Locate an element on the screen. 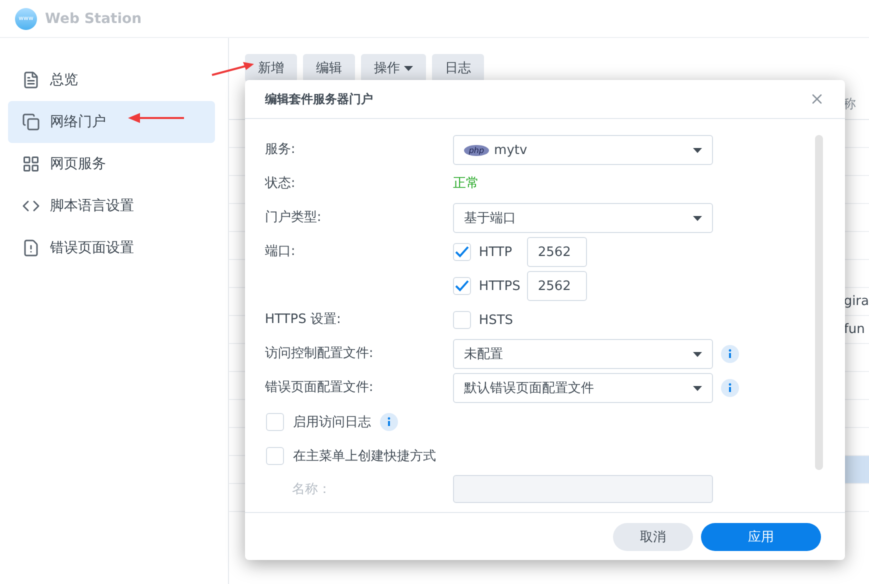 Image resolution: width=869 pixels, height=584 pixels. sidebar-item: 脚本语言设置 is located at coordinates (111, 206).